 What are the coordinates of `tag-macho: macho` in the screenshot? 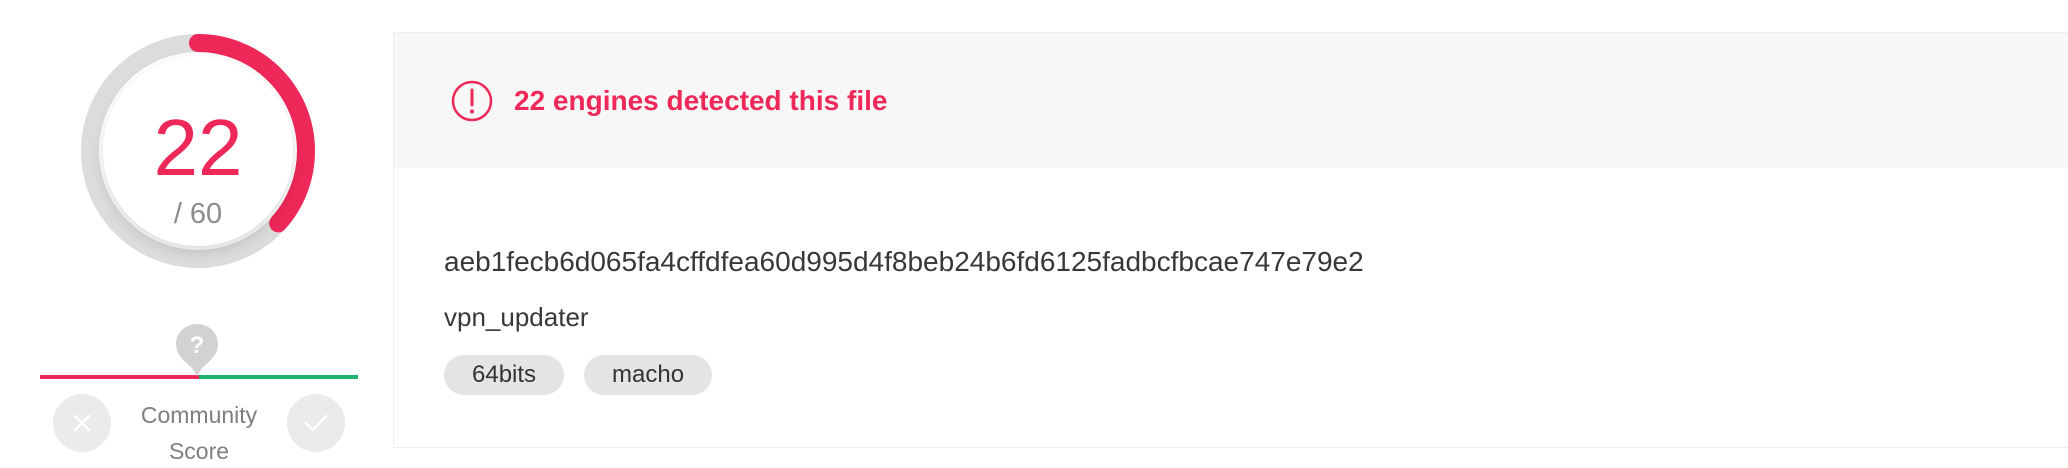 It's located at (648, 375).